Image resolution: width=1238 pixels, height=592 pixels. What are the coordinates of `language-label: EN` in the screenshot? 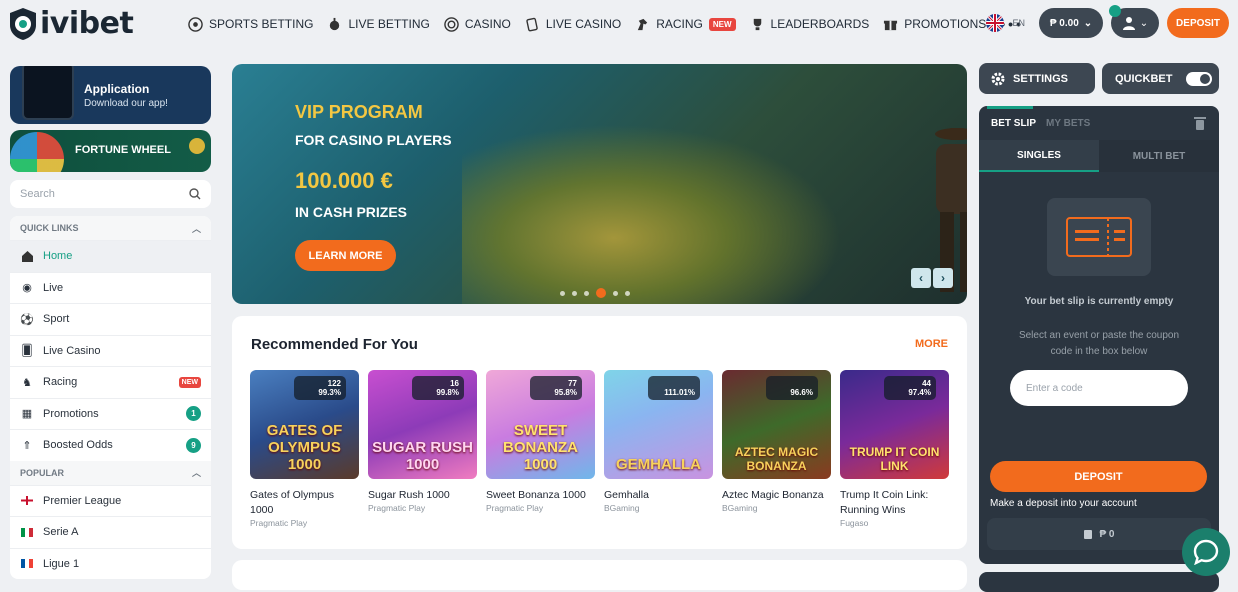 It's located at (1018, 23).